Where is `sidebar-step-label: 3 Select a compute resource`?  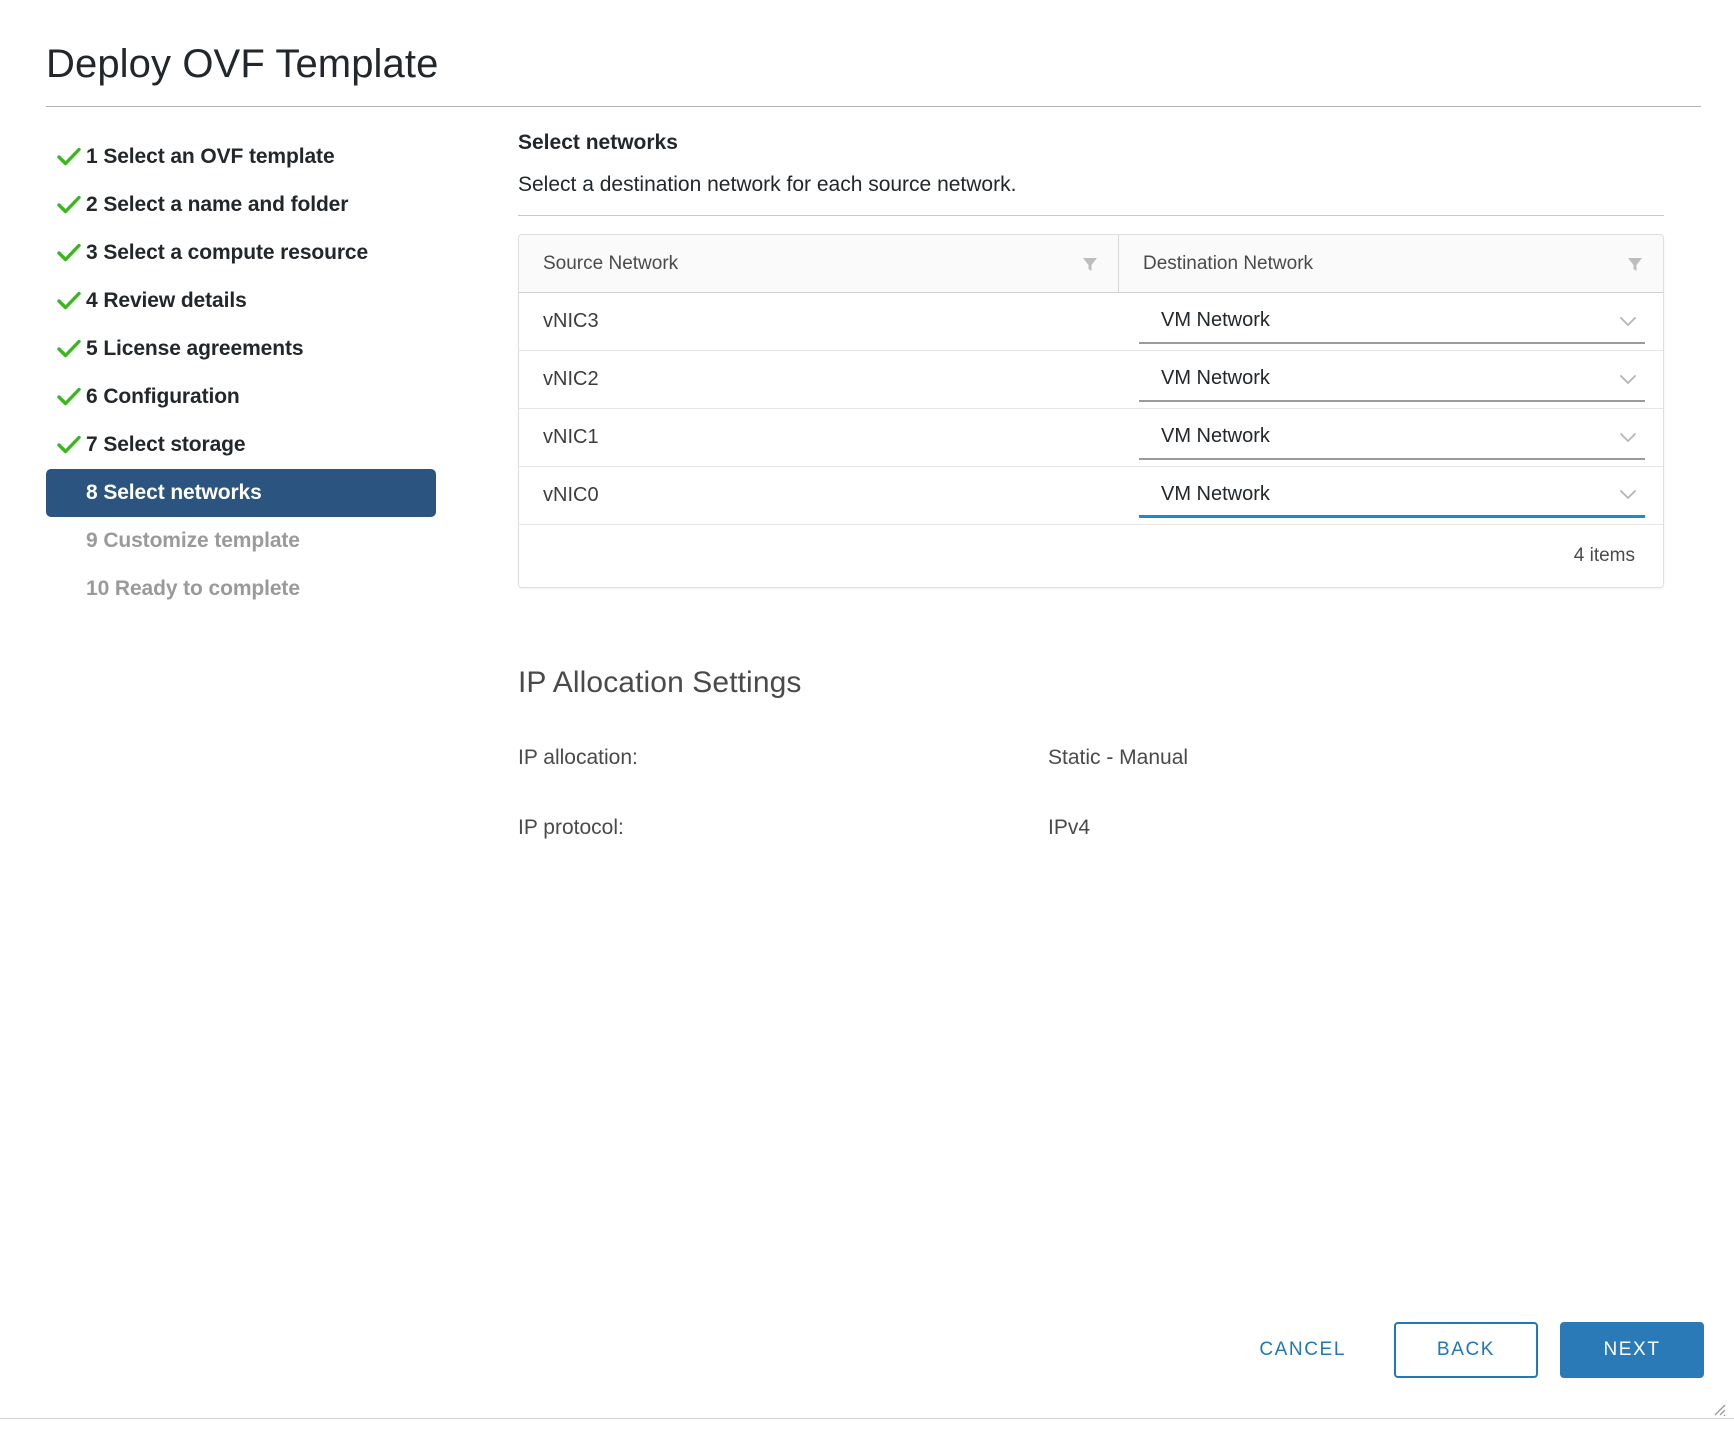
sidebar-step-label: 3 Select a compute resource is located at coordinates (227, 252).